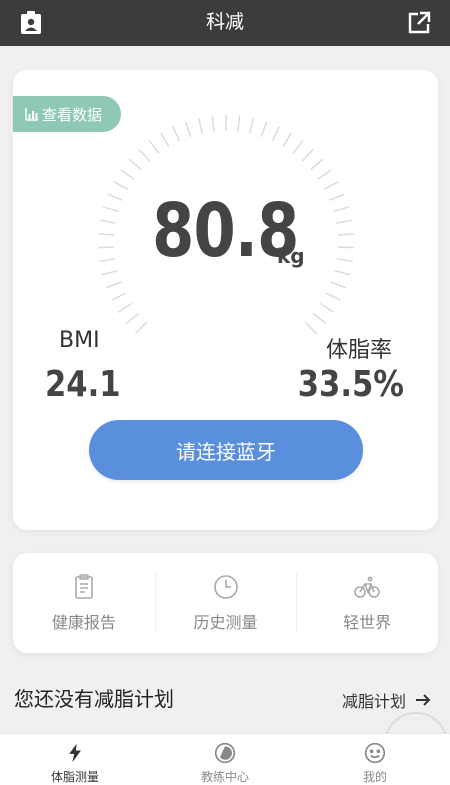 Image resolution: width=450 pixels, height=785 pixels. Describe the element at coordinates (291, 256) in the screenshot. I see `weight-unit: kg` at that location.